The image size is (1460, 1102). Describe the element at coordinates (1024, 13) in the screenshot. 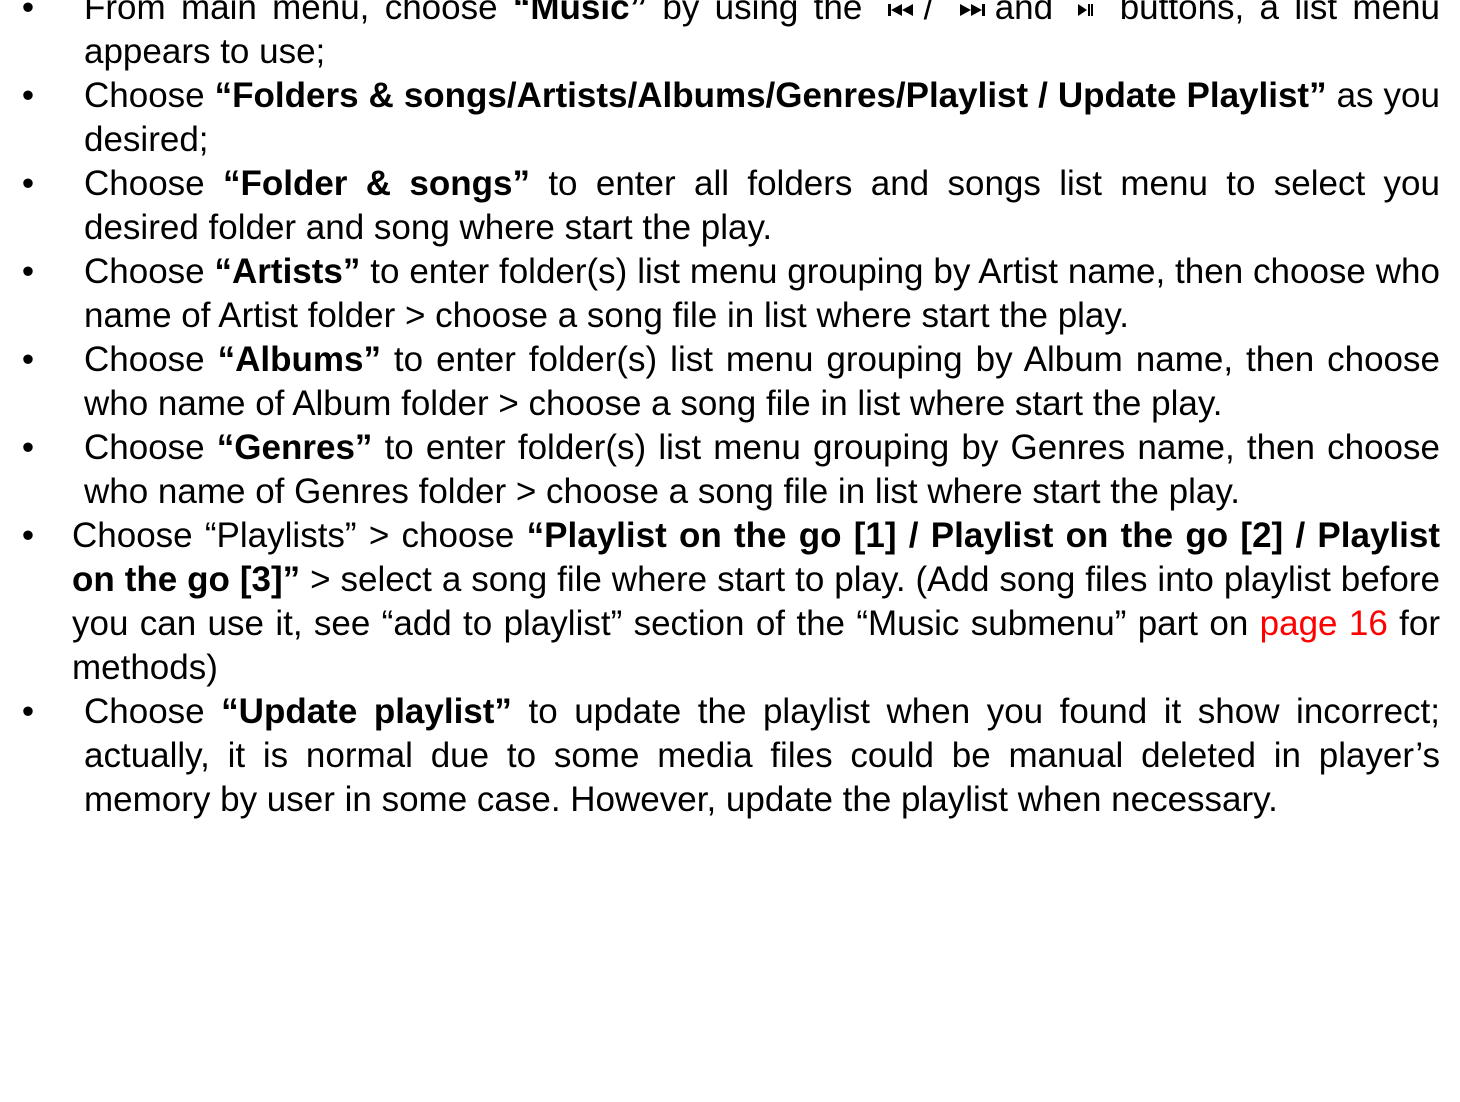

I see `item-text: and` at that location.